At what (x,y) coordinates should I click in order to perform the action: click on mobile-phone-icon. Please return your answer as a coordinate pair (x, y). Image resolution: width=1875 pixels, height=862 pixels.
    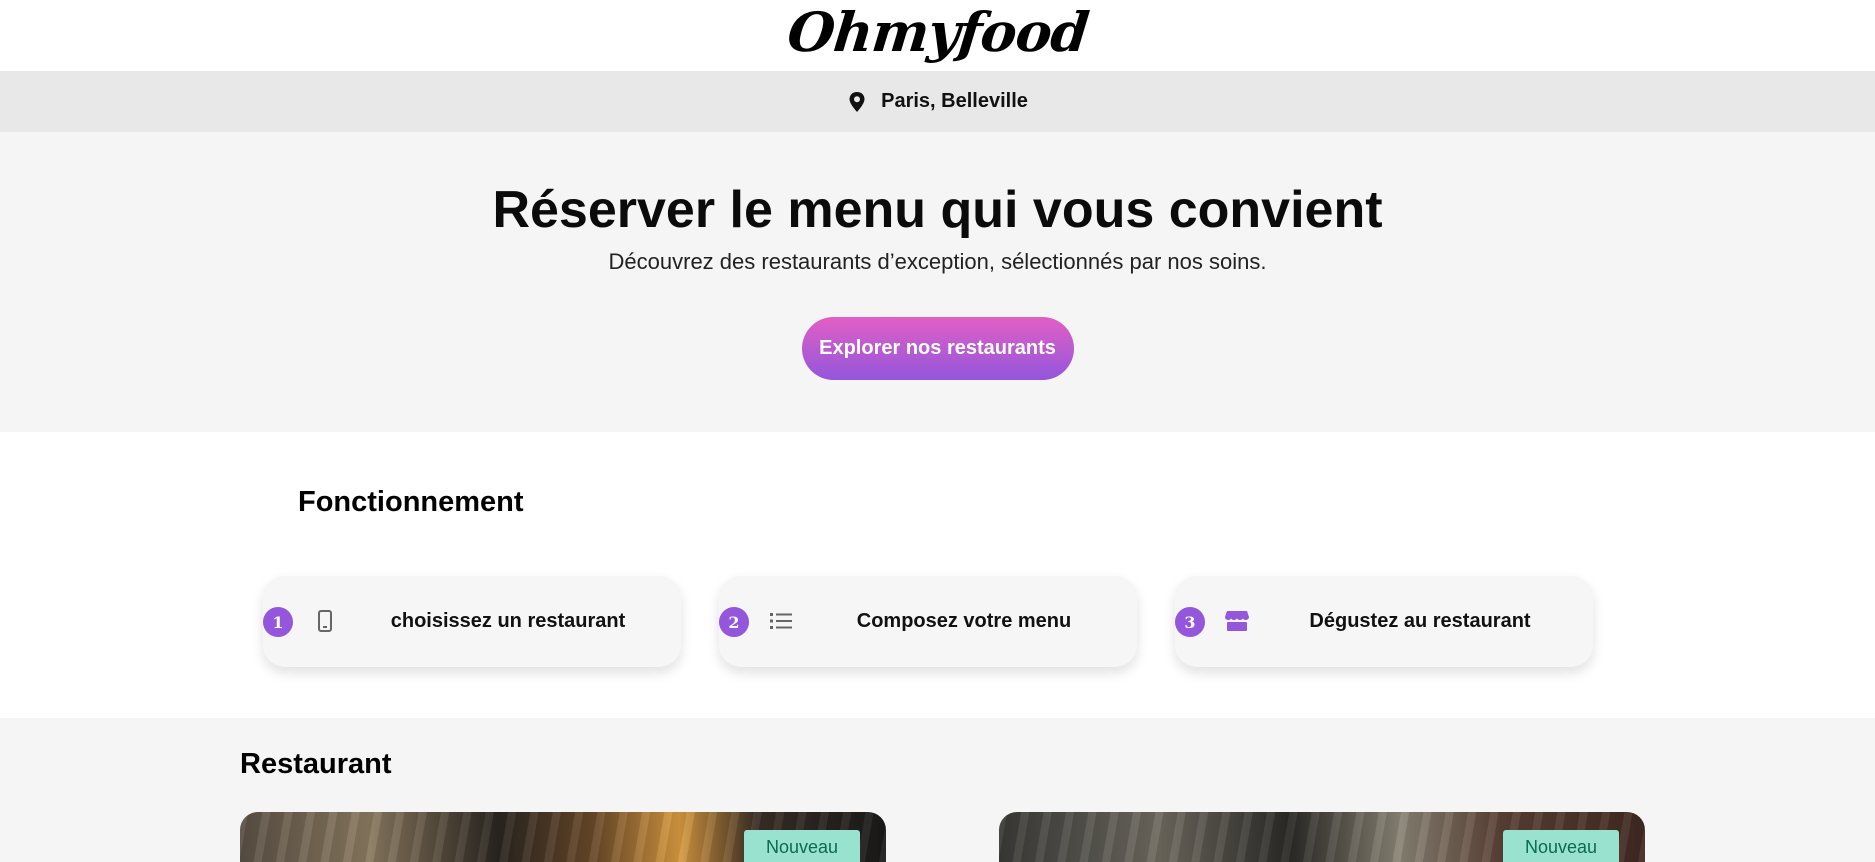
    Looking at the image, I should click on (325, 621).